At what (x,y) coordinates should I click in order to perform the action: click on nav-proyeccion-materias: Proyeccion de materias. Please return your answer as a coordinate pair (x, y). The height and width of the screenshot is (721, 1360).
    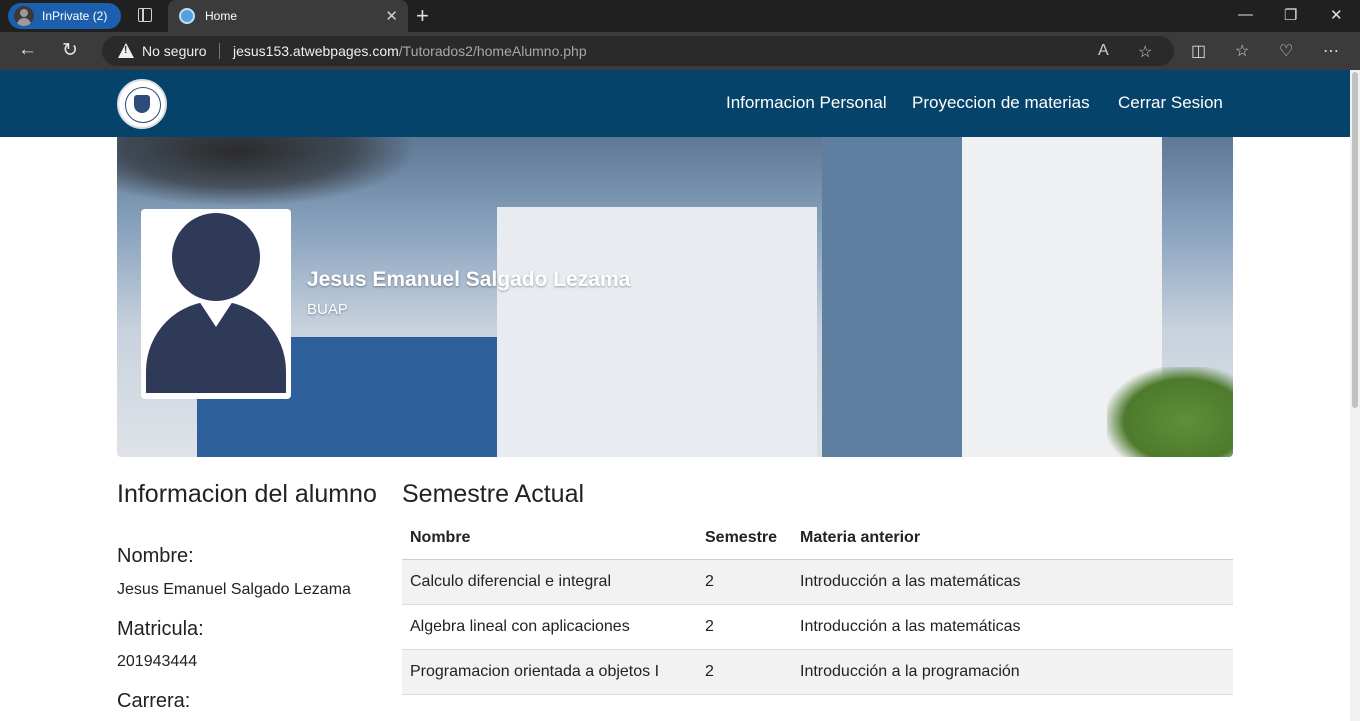
    Looking at the image, I should click on (1001, 103).